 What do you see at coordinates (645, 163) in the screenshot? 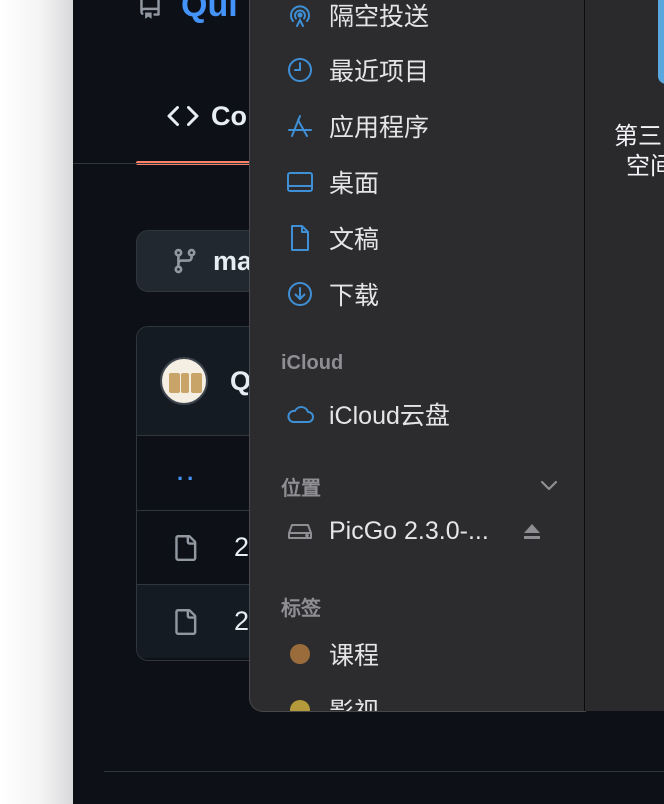
I see `item-caption: 空间` at bounding box center [645, 163].